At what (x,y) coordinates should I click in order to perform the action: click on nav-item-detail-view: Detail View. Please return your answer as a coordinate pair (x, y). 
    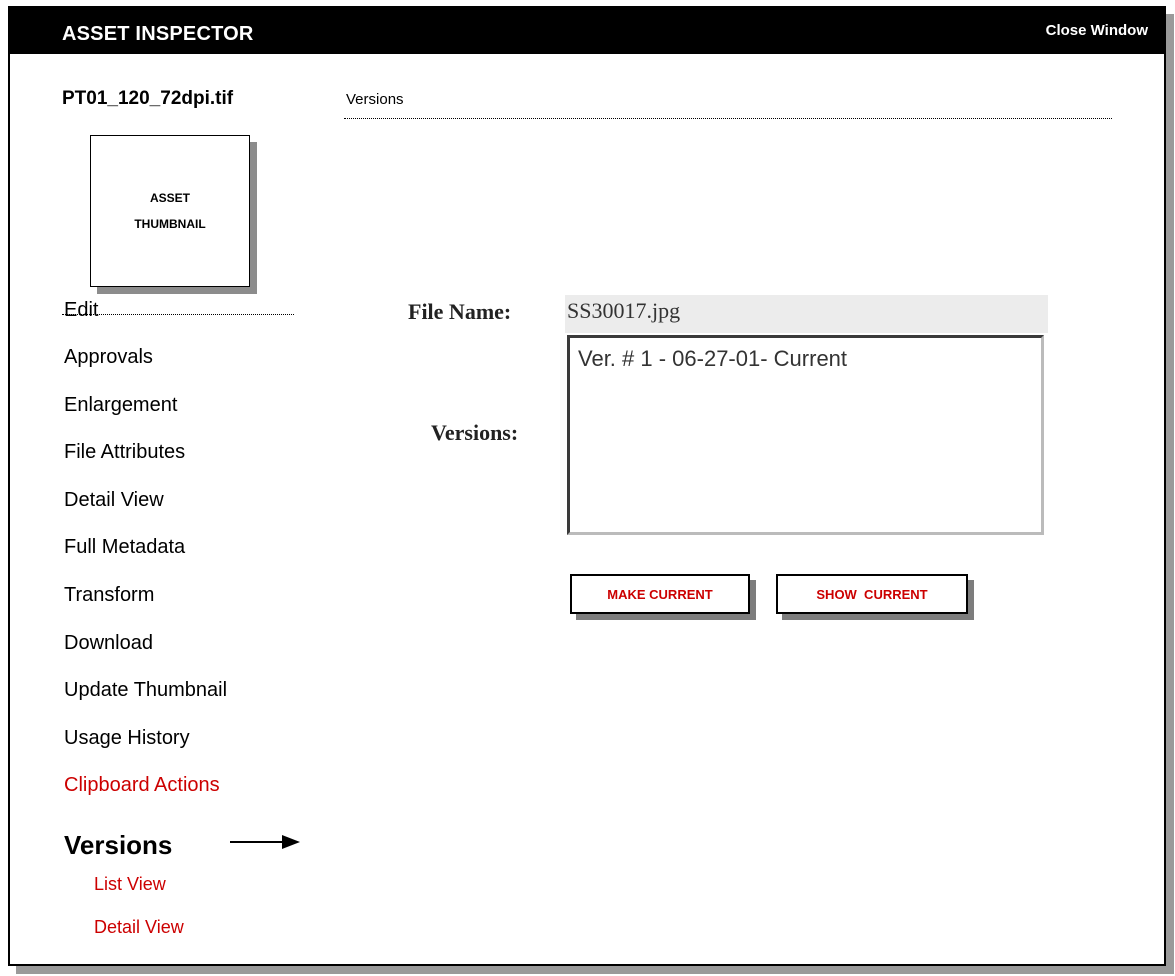
    Looking at the image, I should click on (114, 500).